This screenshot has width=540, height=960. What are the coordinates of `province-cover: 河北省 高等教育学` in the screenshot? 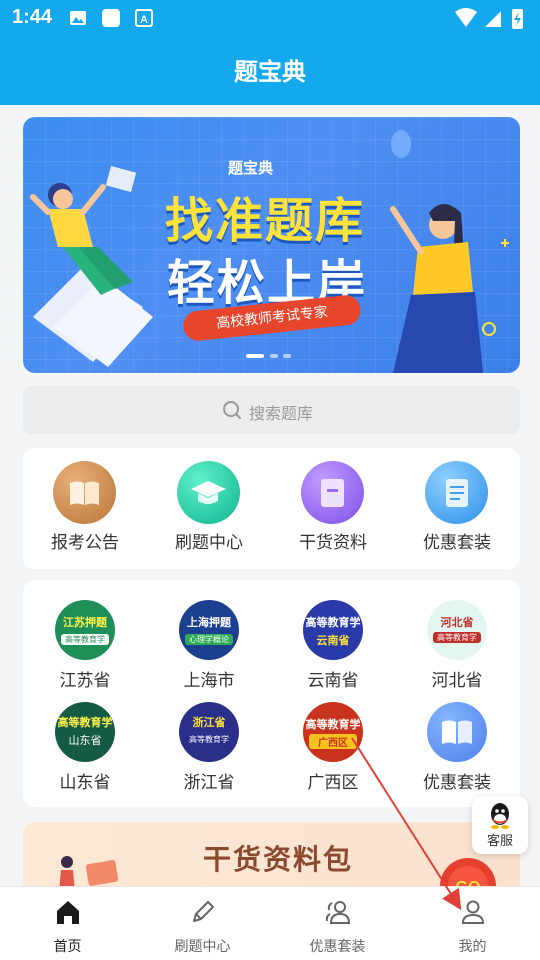 It's located at (457, 630).